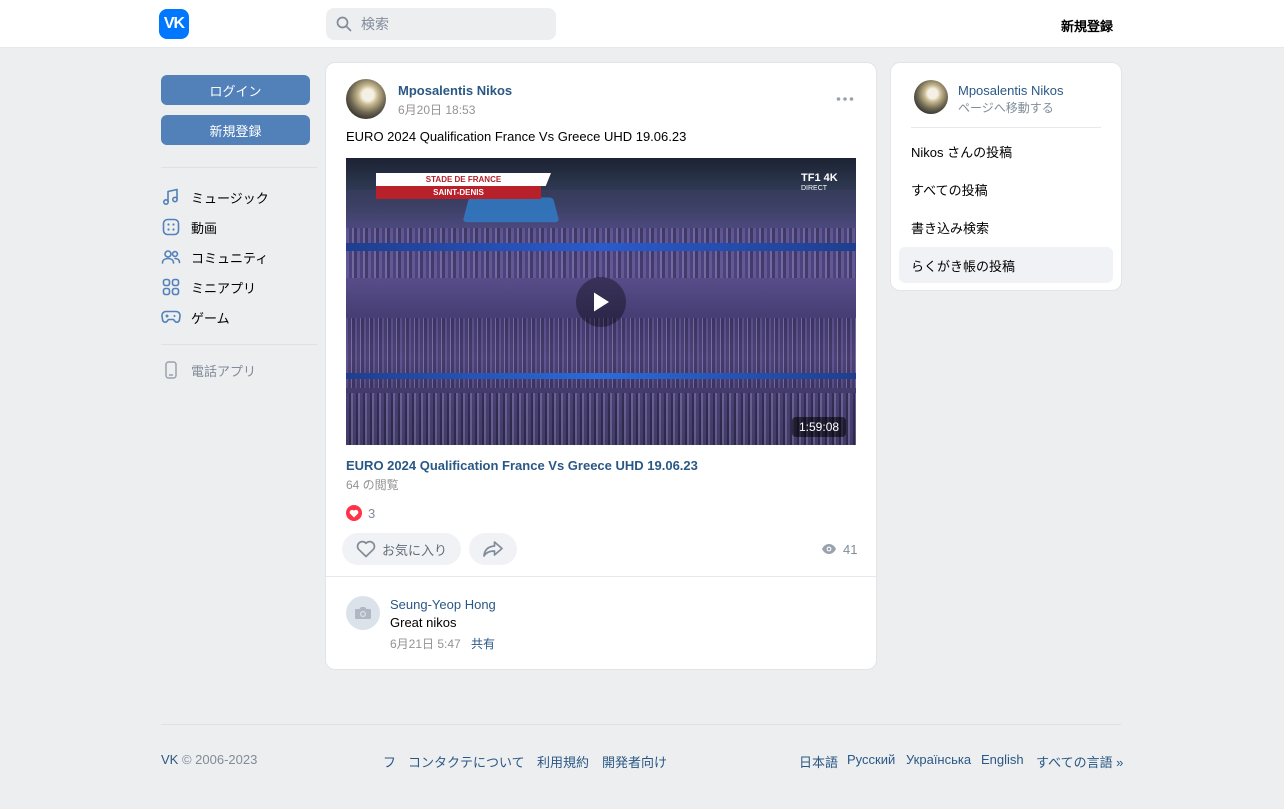 This screenshot has height=809, width=1284. What do you see at coordinates (171, 257) in the screenshot?
I see `community-icon` at bounding box center [171, 257].